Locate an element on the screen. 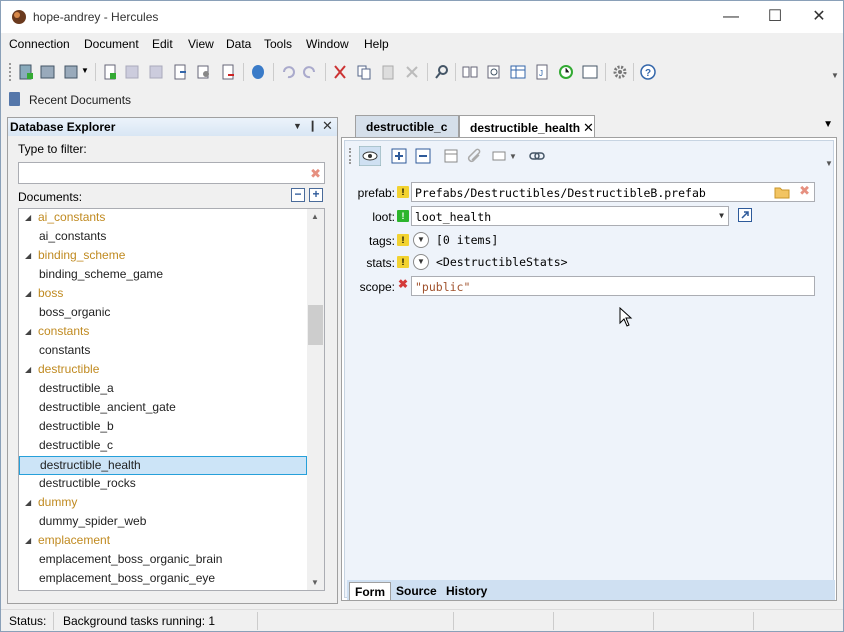 Image resolution: width=844 pixels, height=632 pixels. save-icon is located at coordinates (132, 72).